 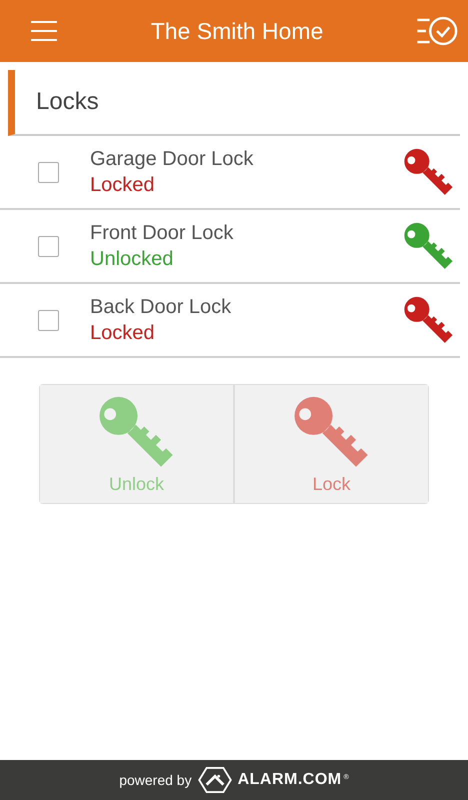 What do you see at coordinates (162, 233) in the screenshot?
I see `lock-name: Front Door Lock` at bounding box center [162, 233].